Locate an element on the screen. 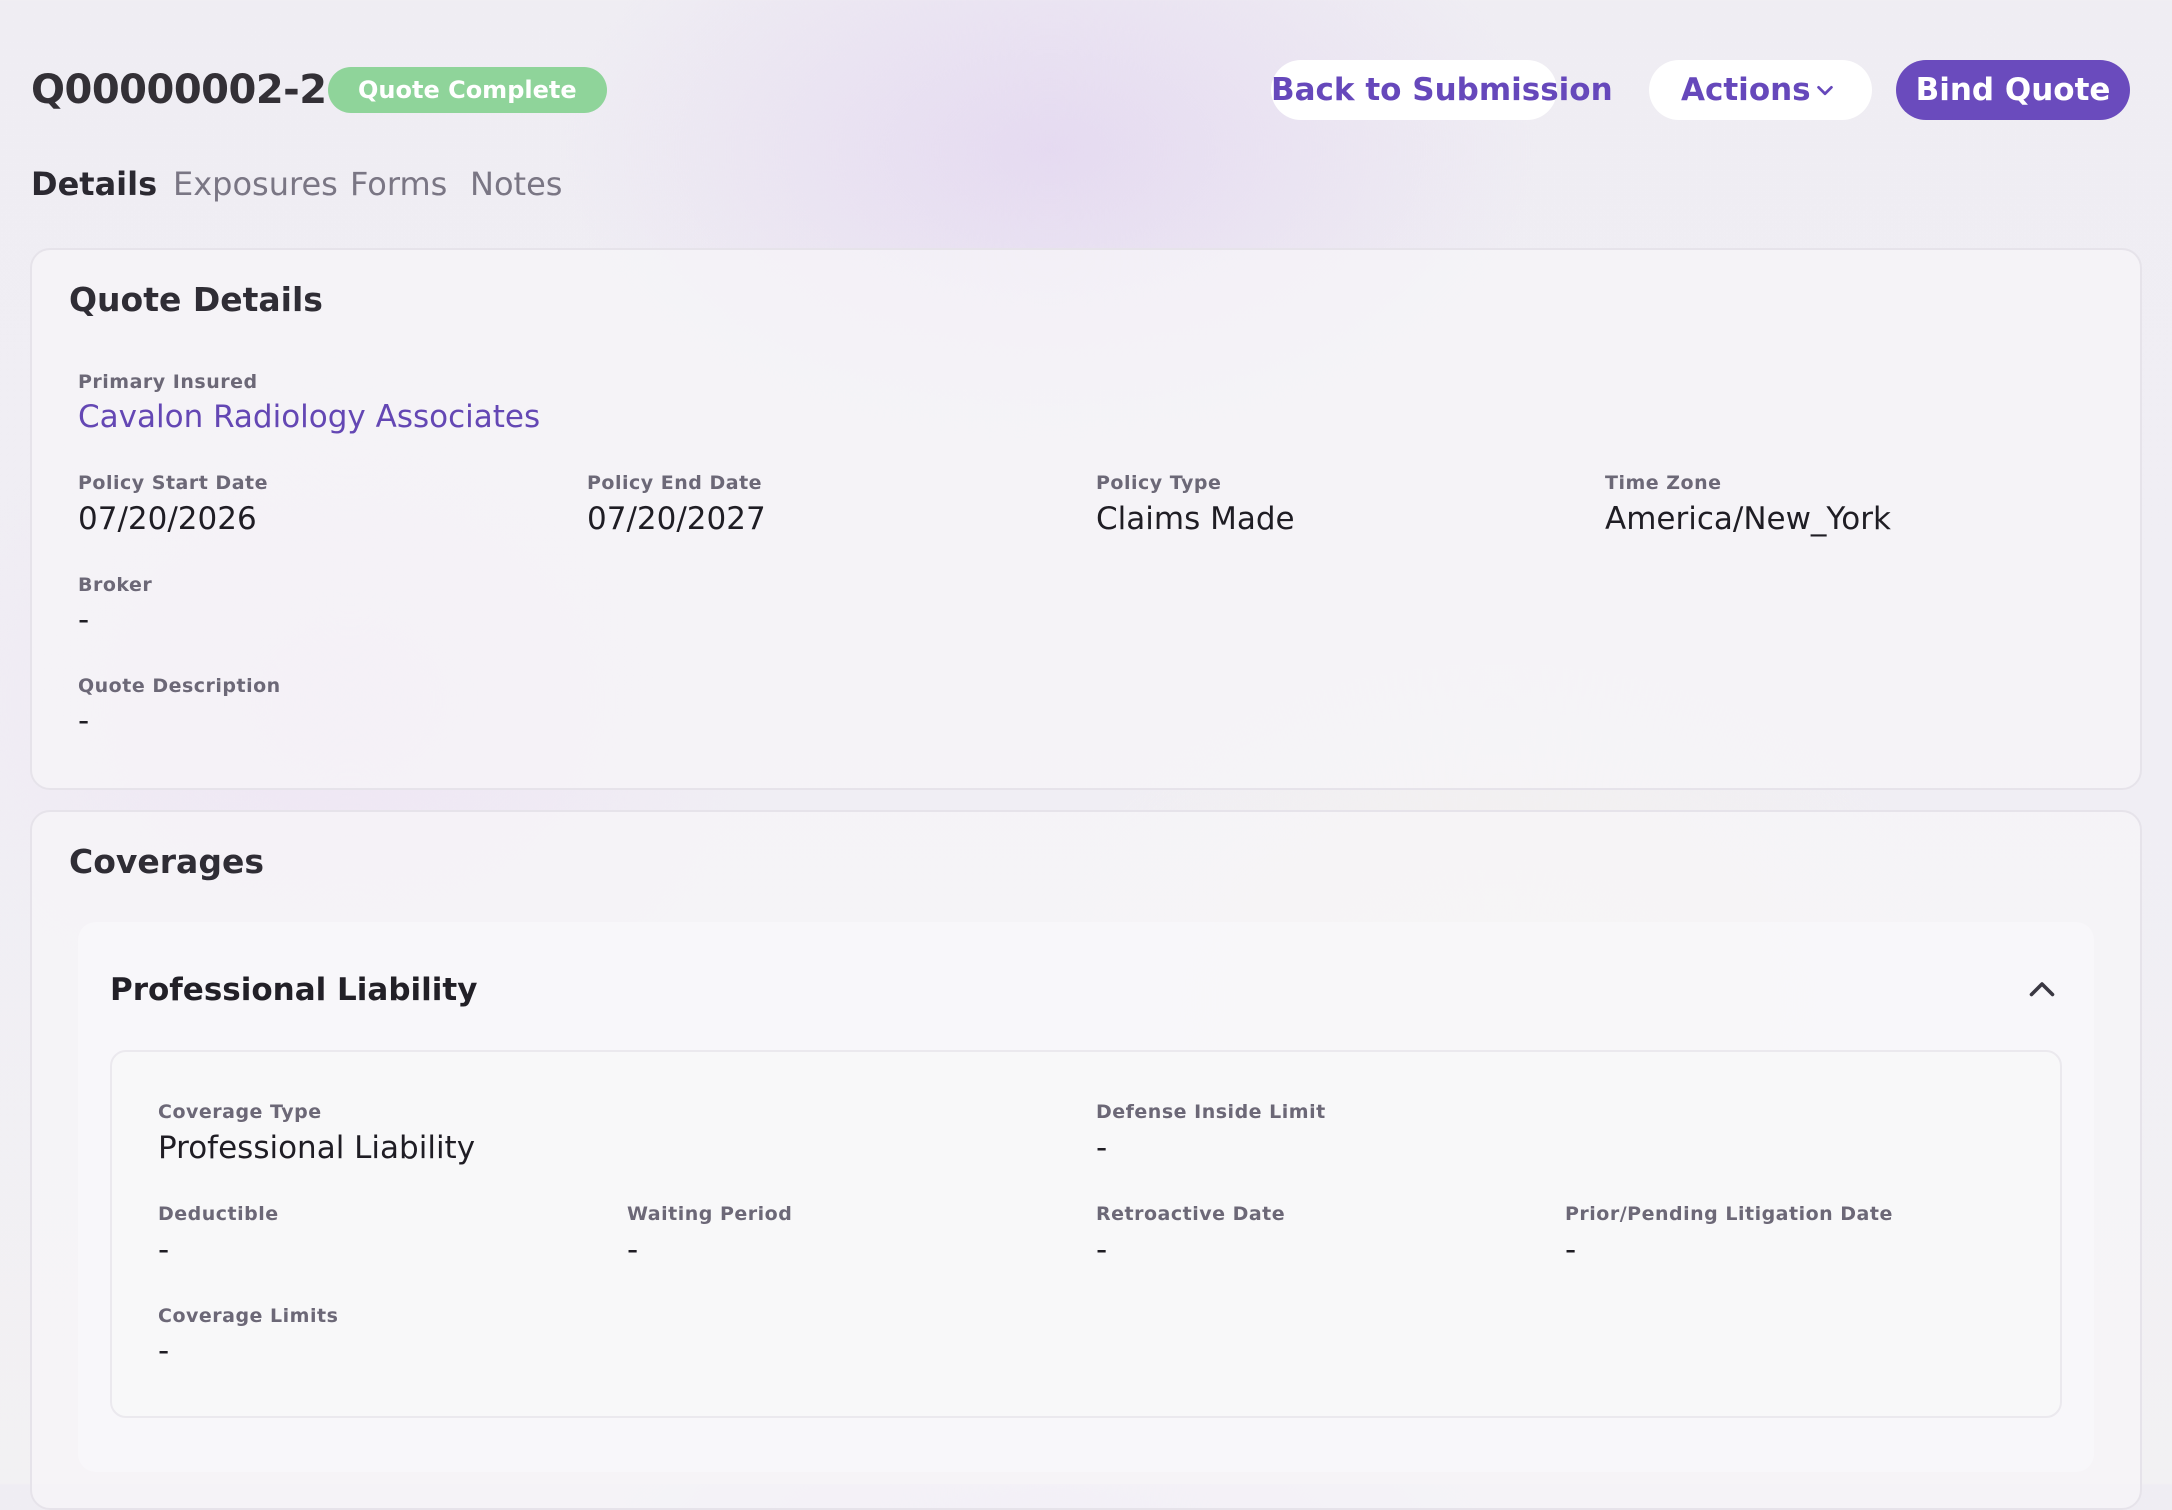  policy-type-value: Claims Made is located at coordinates (1195, 519).